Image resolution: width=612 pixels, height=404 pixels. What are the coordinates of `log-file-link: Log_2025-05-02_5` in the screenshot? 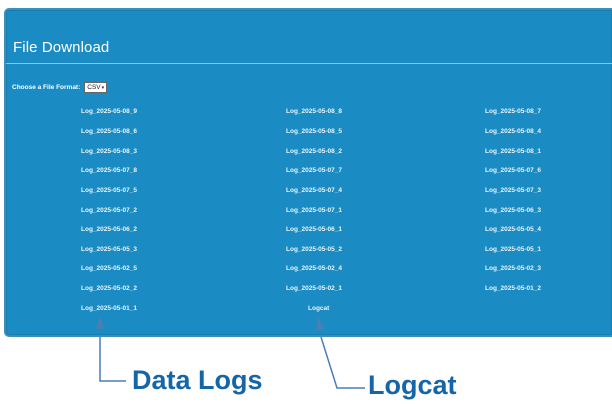 It's located at (109, 268).